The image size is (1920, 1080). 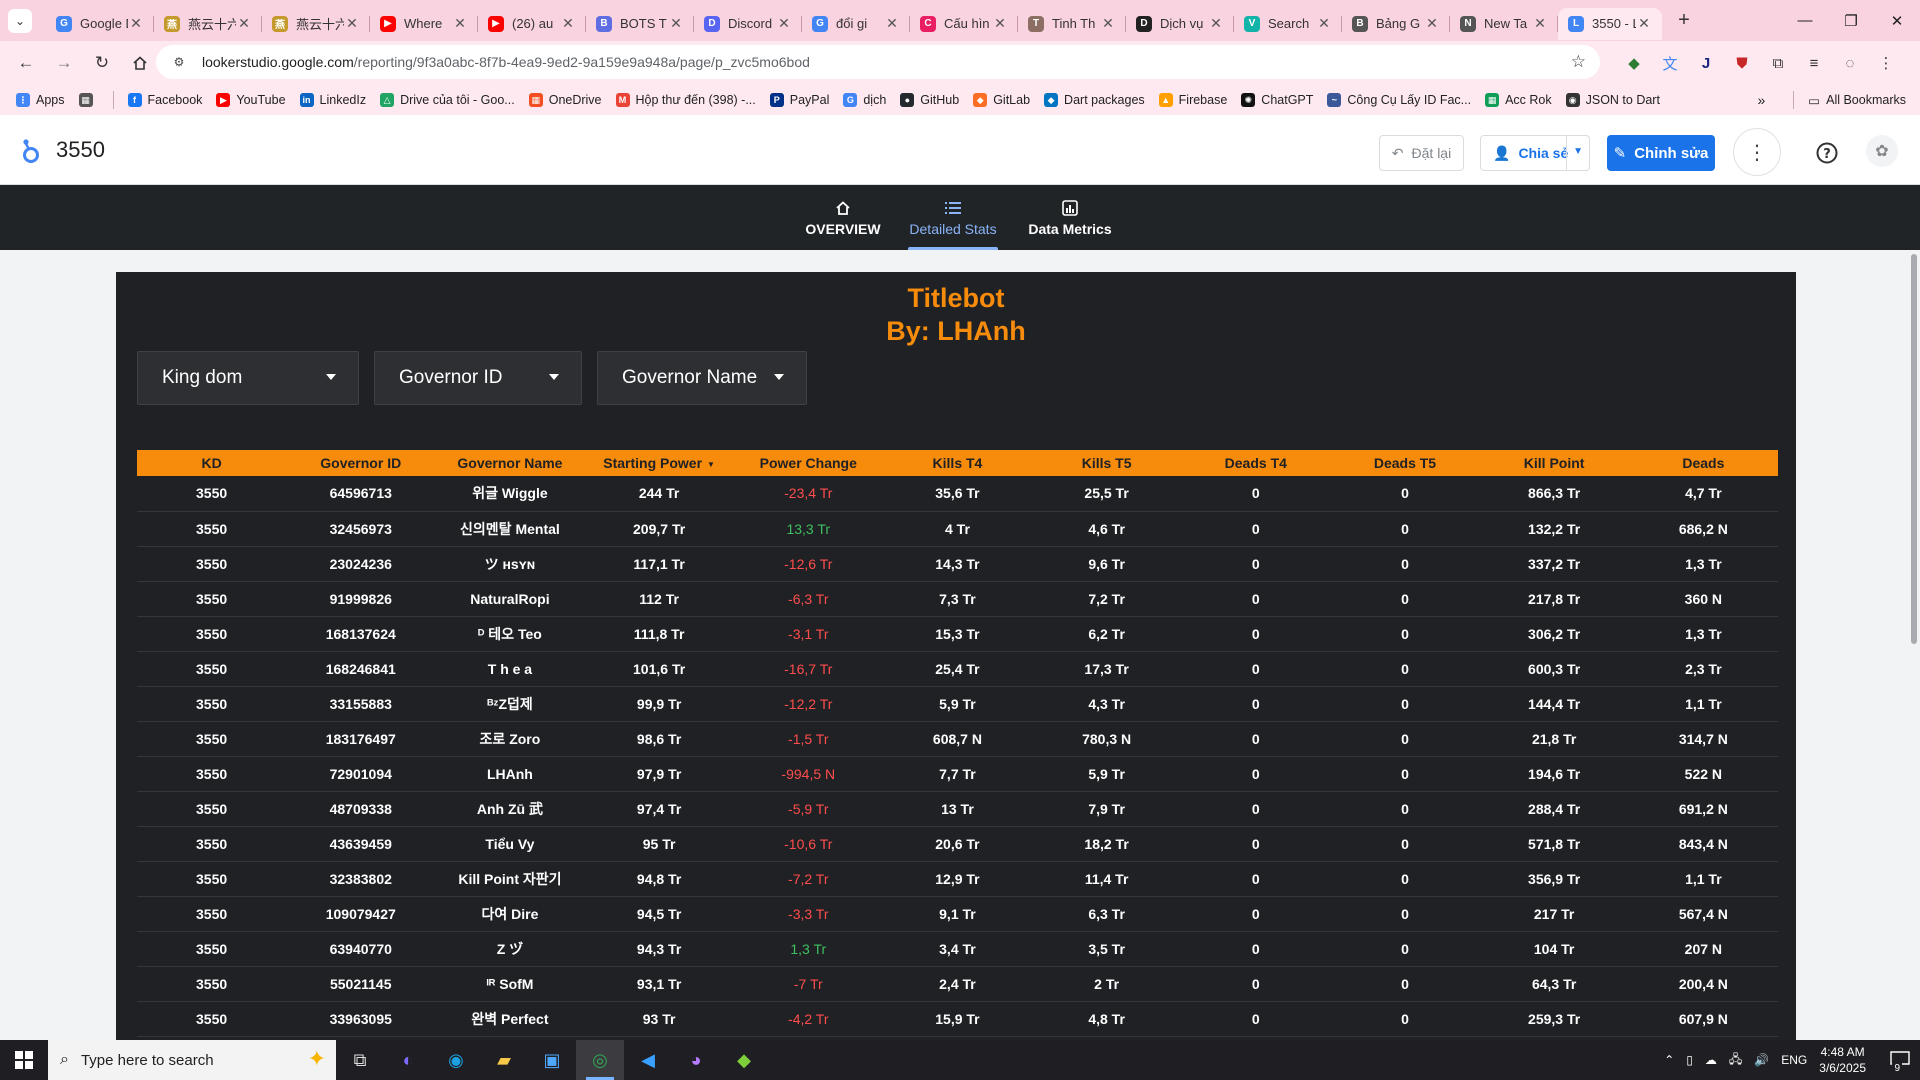 What do you see at coordinates (1882, 151) in the screenshot?
I see `avatar: ✿` at bounding box center [1882, 151].